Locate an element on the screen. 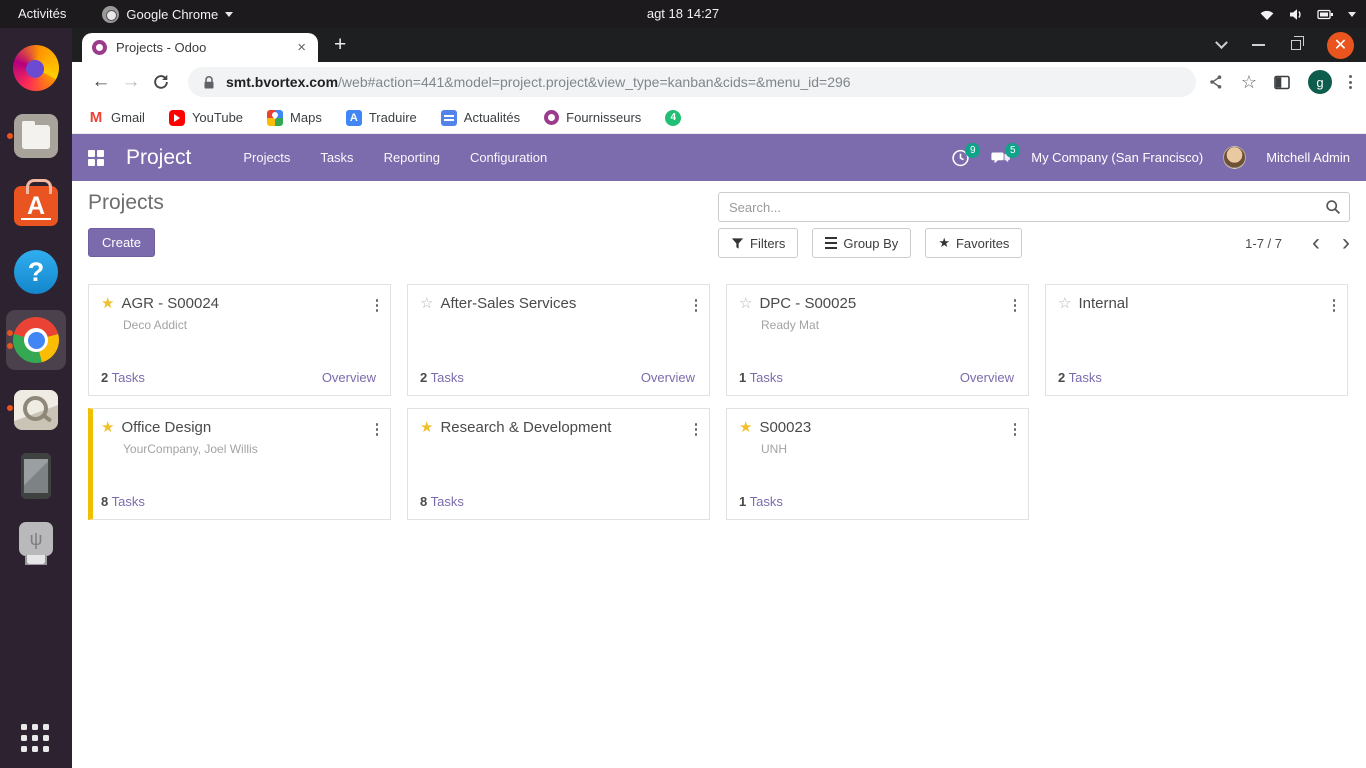  project-title: After-Sales Services is located at coordinates (508, 303).